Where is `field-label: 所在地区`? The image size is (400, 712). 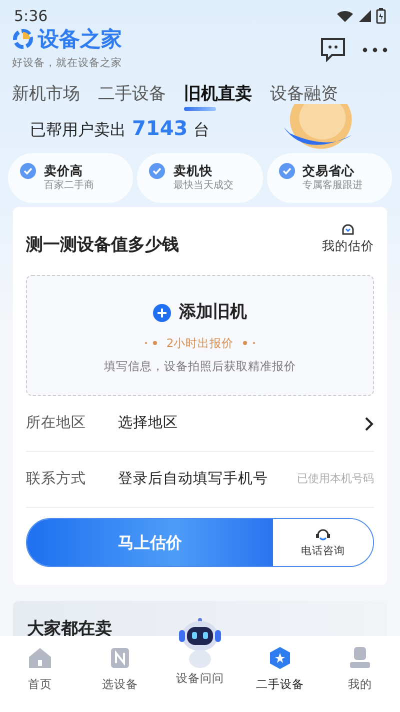
field-label: 所在地区 is located at coordinates (56, 423).